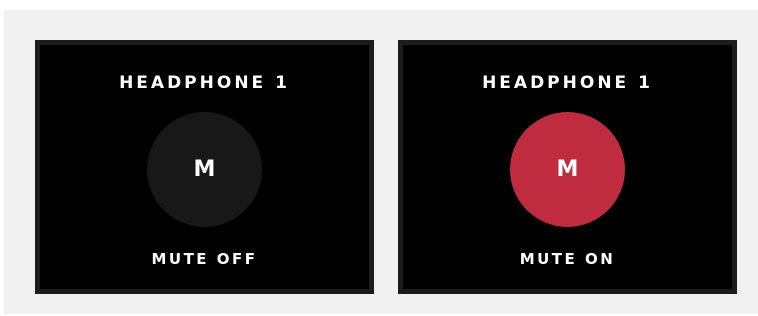  I want to click on mute-status-text: MUTE OFF, so click(204, 259).